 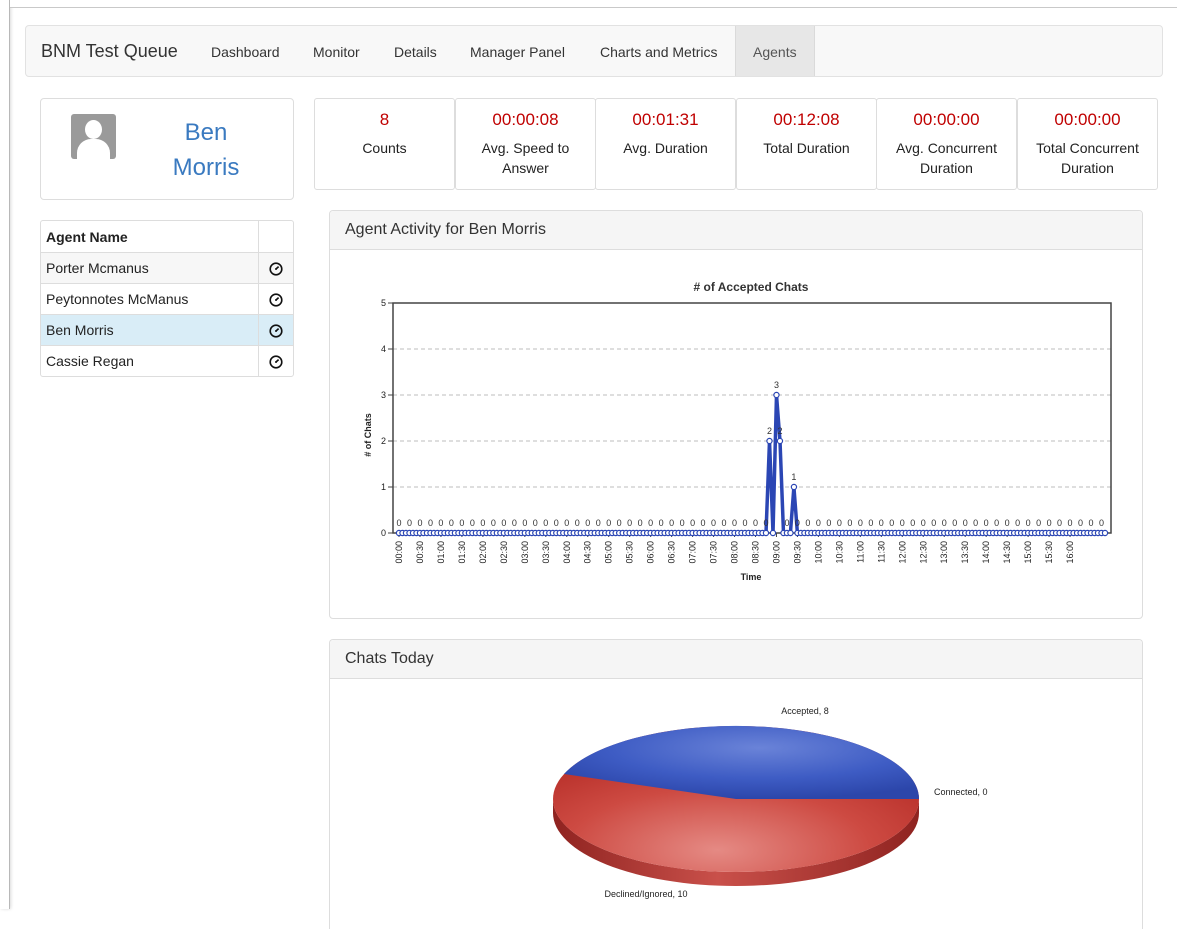 What do you see at coordinates (751, 577) in the screenshot?
I see `x-axis-label: Time` at bounding box center [751, 577].